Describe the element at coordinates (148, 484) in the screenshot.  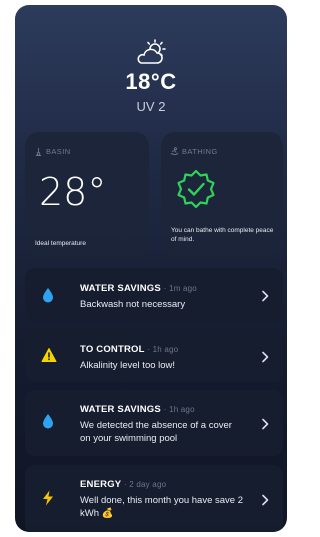
I see `notification-time: 2 day ago` at that location.